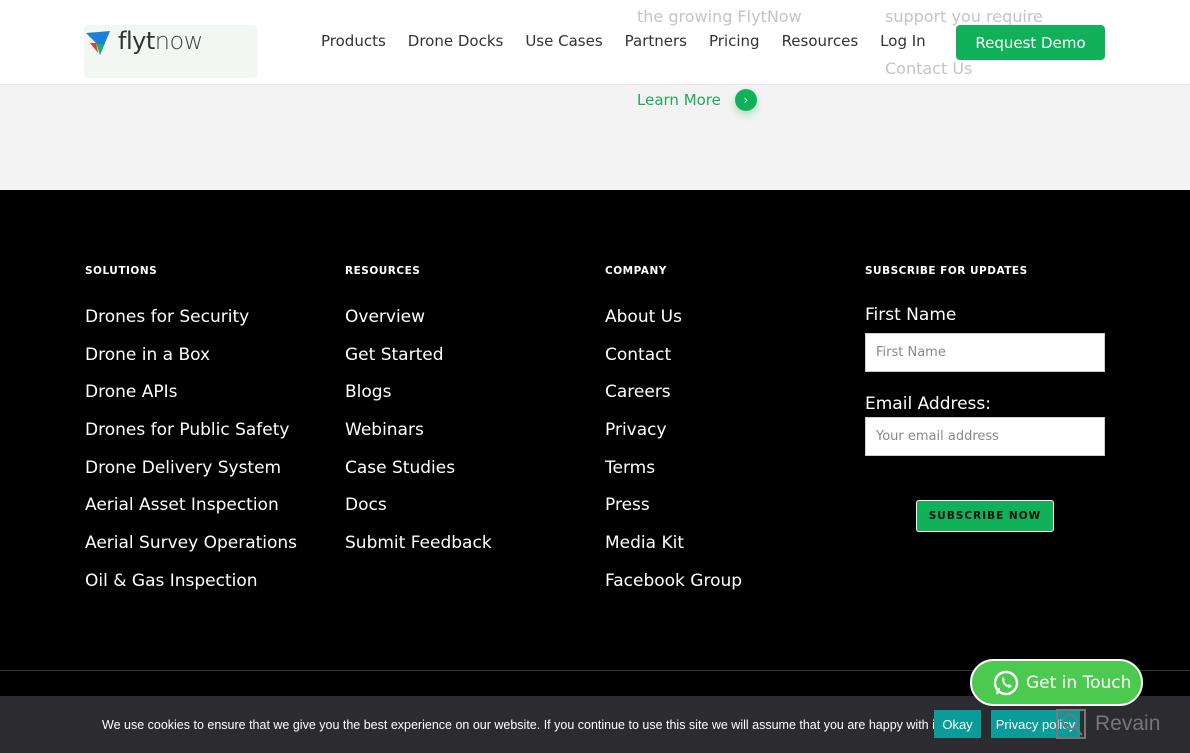 This screenshot has height=753, width=1190. I want to click on learn-more-label: Learn More, so click(679, 100).